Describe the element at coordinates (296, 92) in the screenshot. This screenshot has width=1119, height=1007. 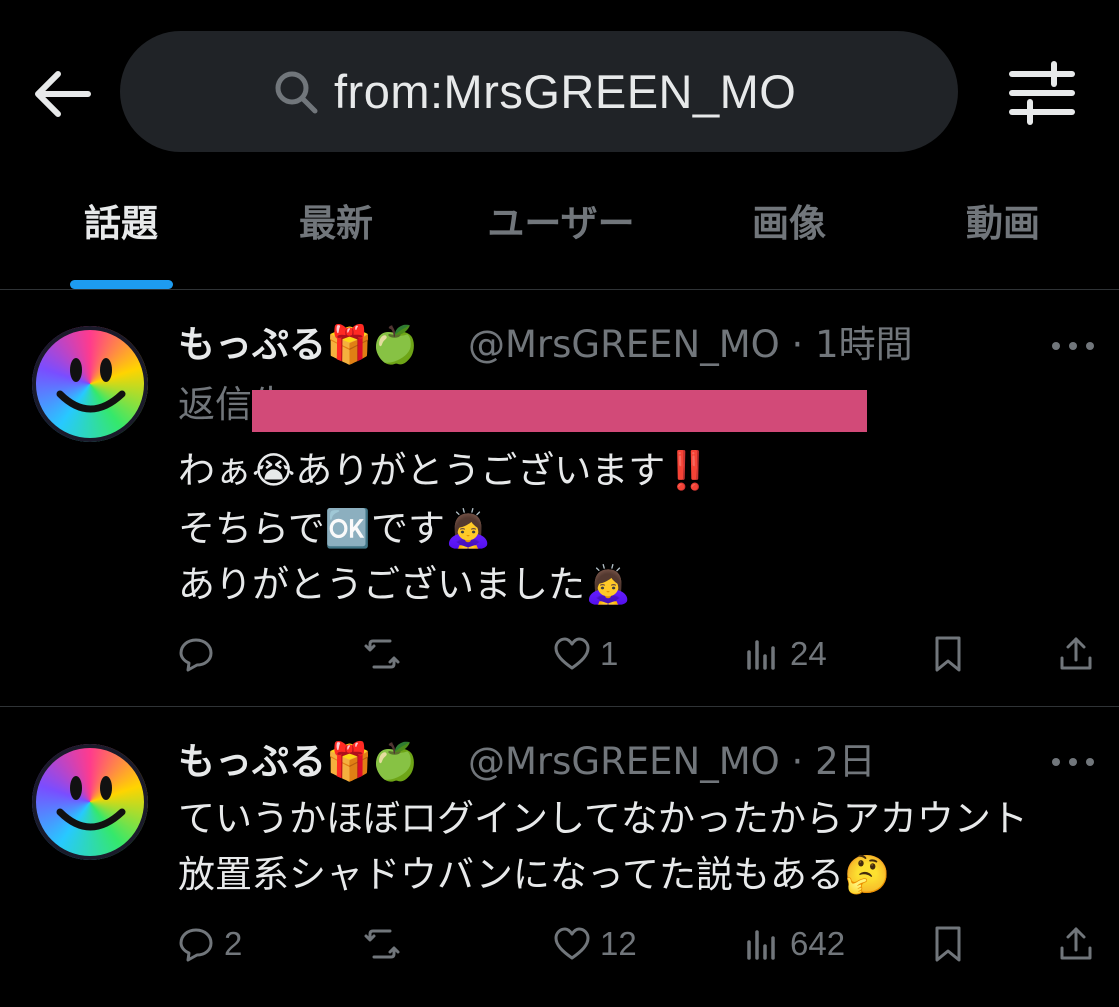
I see `search-icon` at that location.